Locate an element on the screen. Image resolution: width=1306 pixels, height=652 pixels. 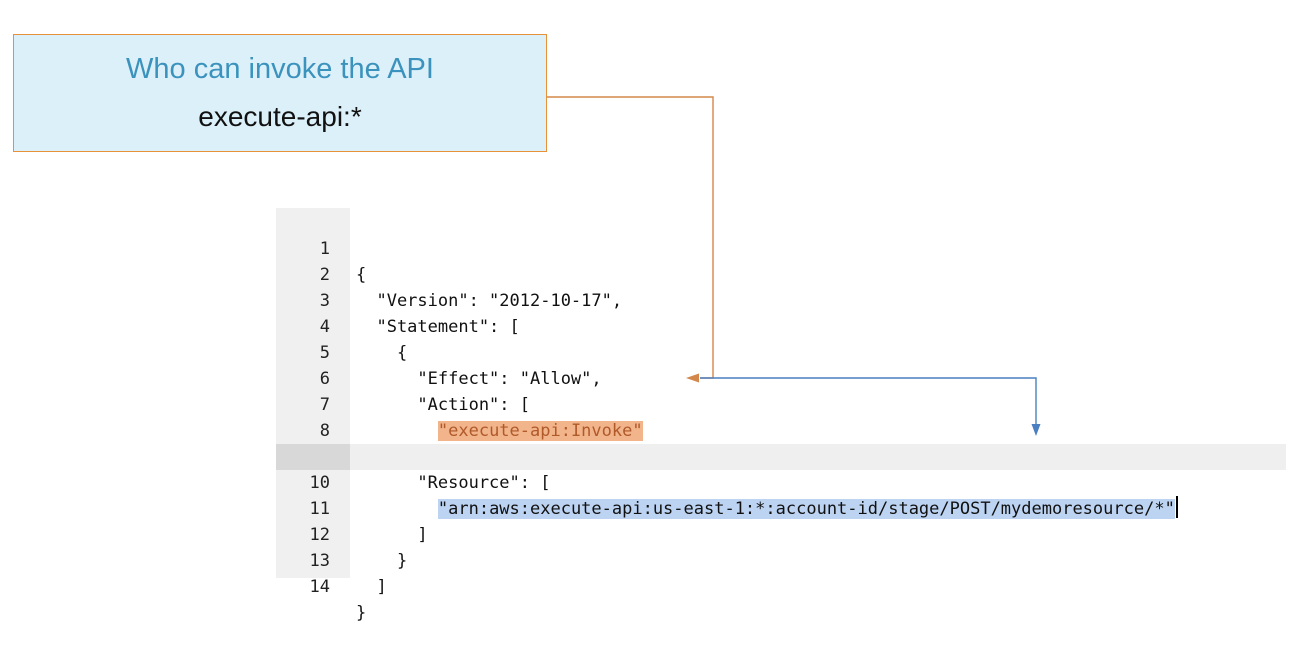
code-line: 6 "Action": [ is located at coordinates (781, 377).